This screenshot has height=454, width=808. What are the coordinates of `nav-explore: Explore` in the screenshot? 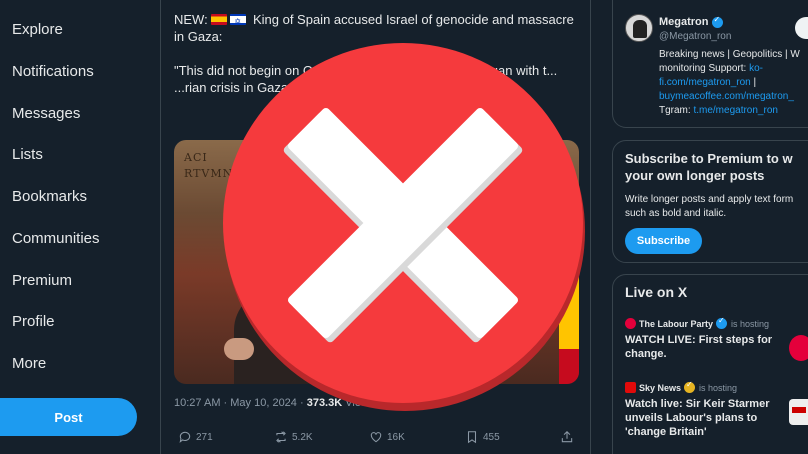 It's located at (37, 29).